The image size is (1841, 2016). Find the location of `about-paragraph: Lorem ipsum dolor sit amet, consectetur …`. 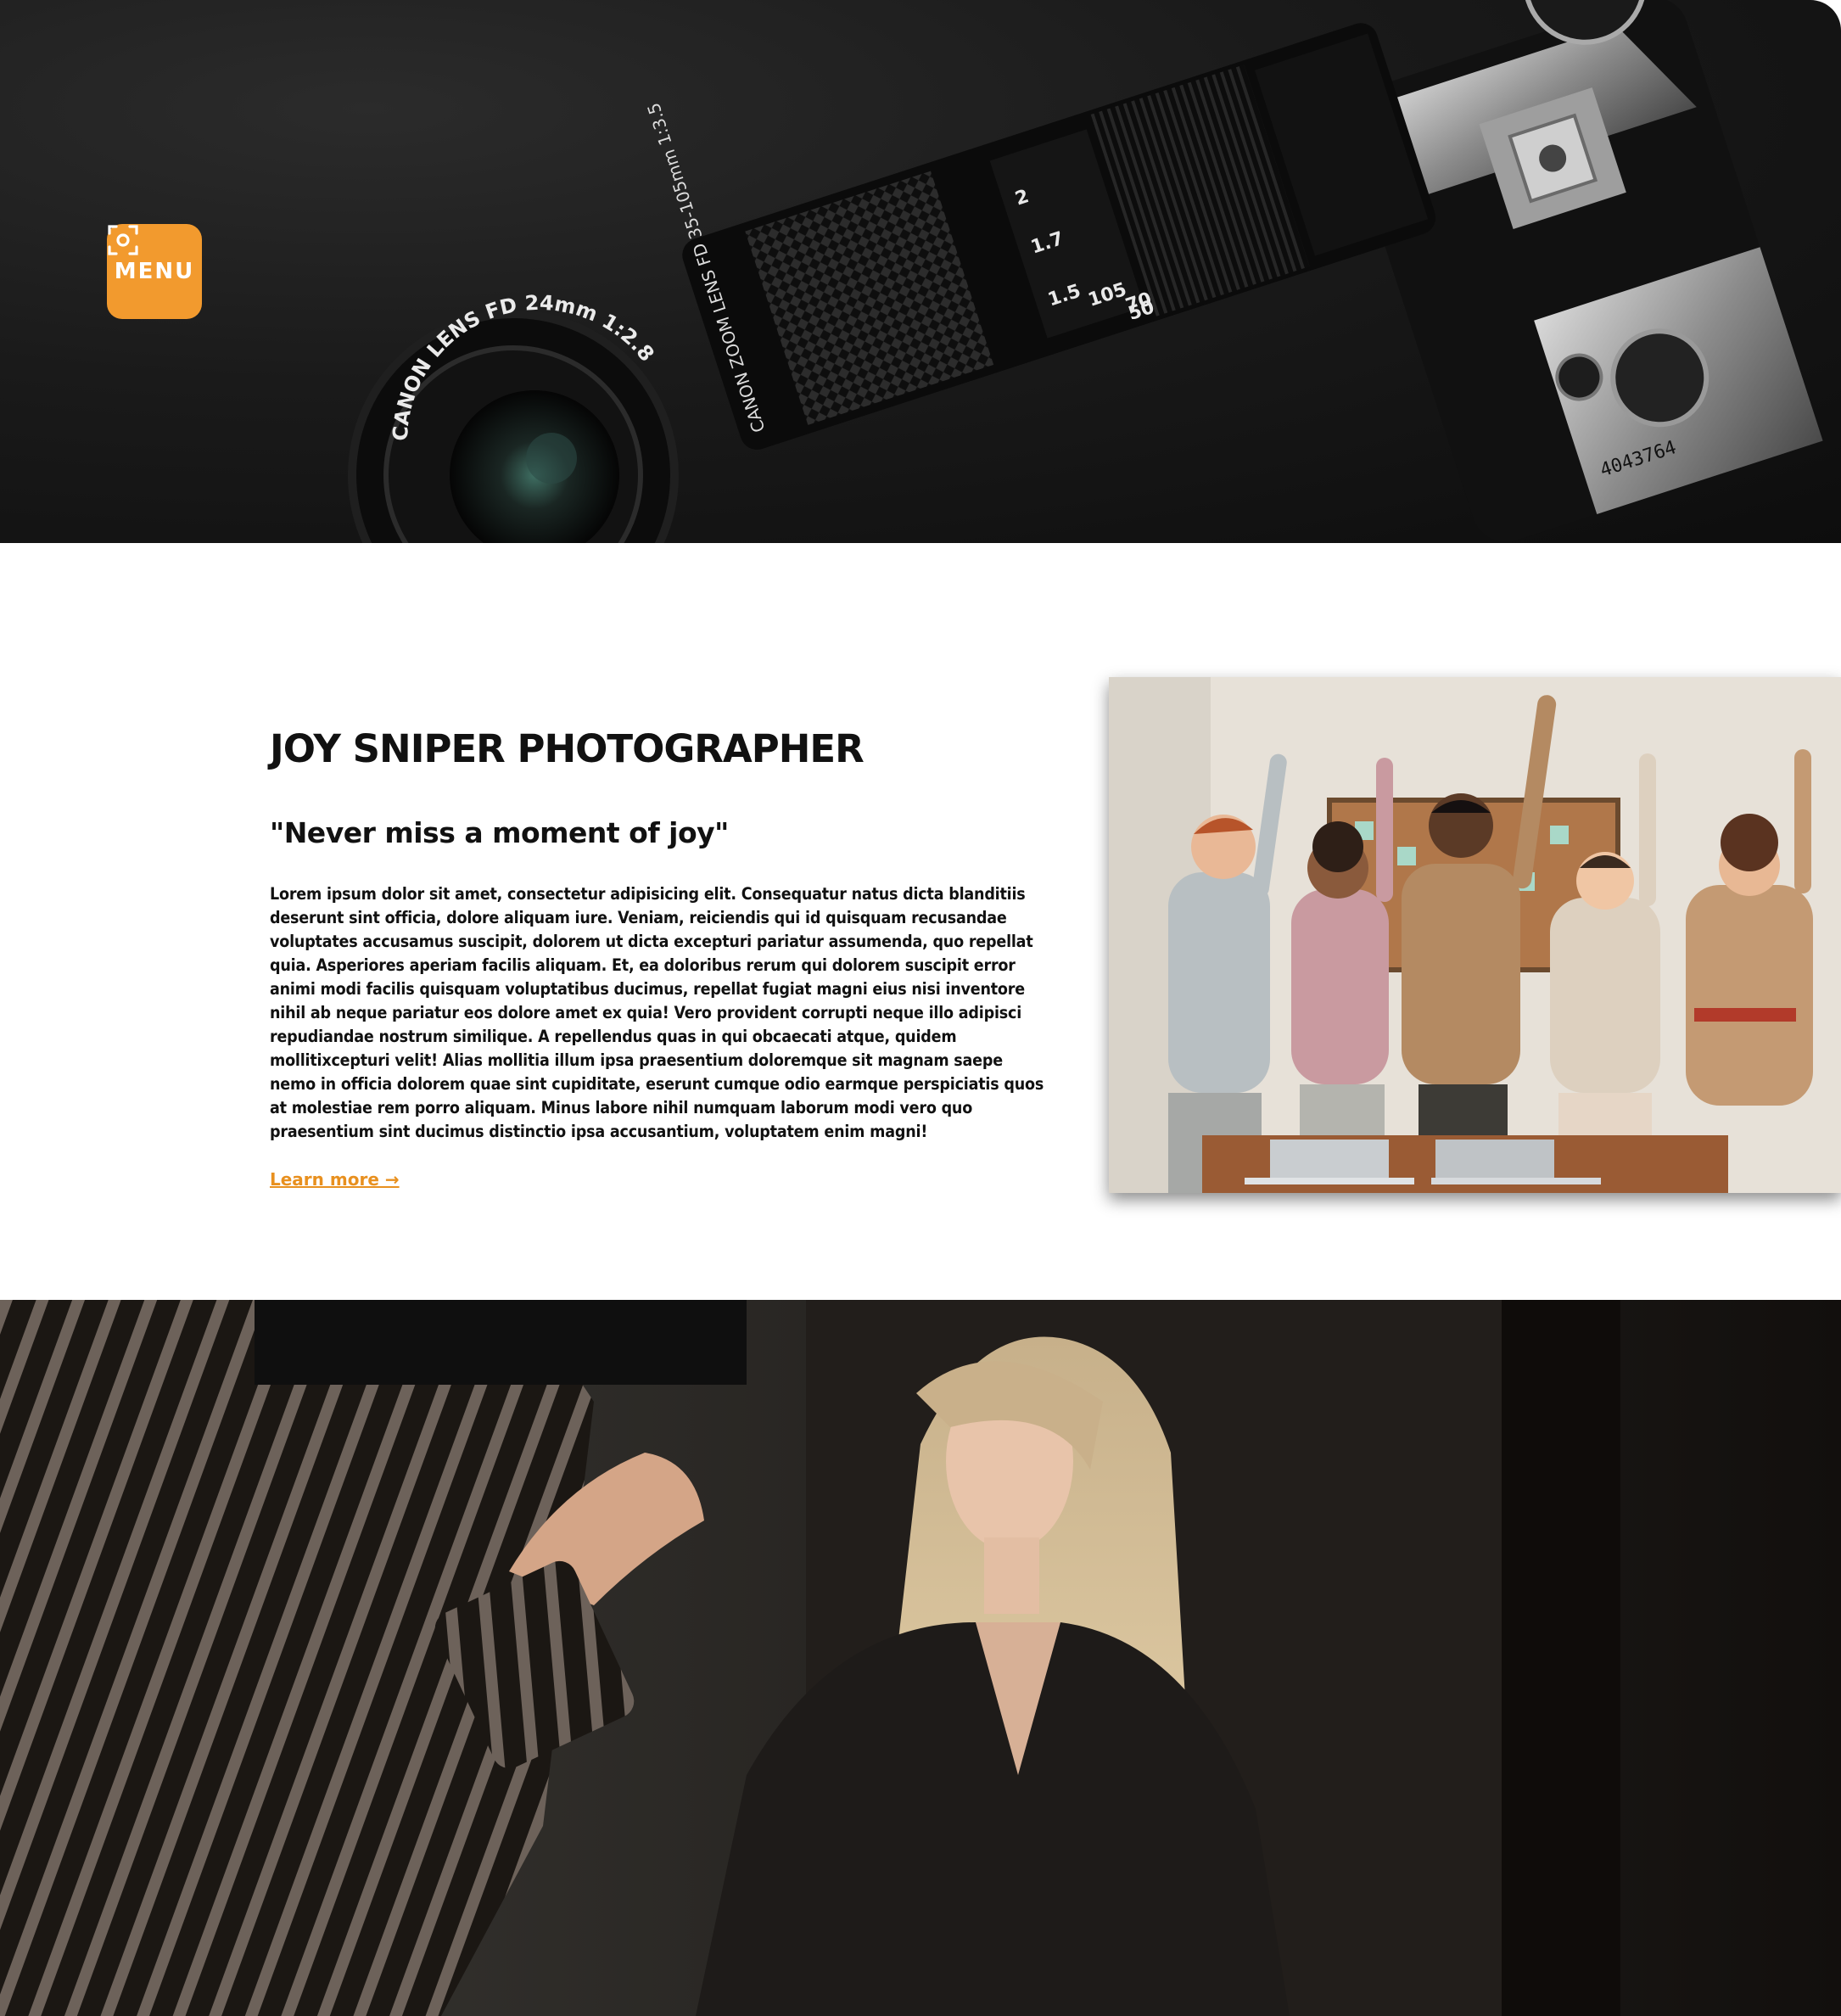

about-paragraph: Lorem ipsum dolor sit amet, consectetur … is located at coordinates (657, 1012).